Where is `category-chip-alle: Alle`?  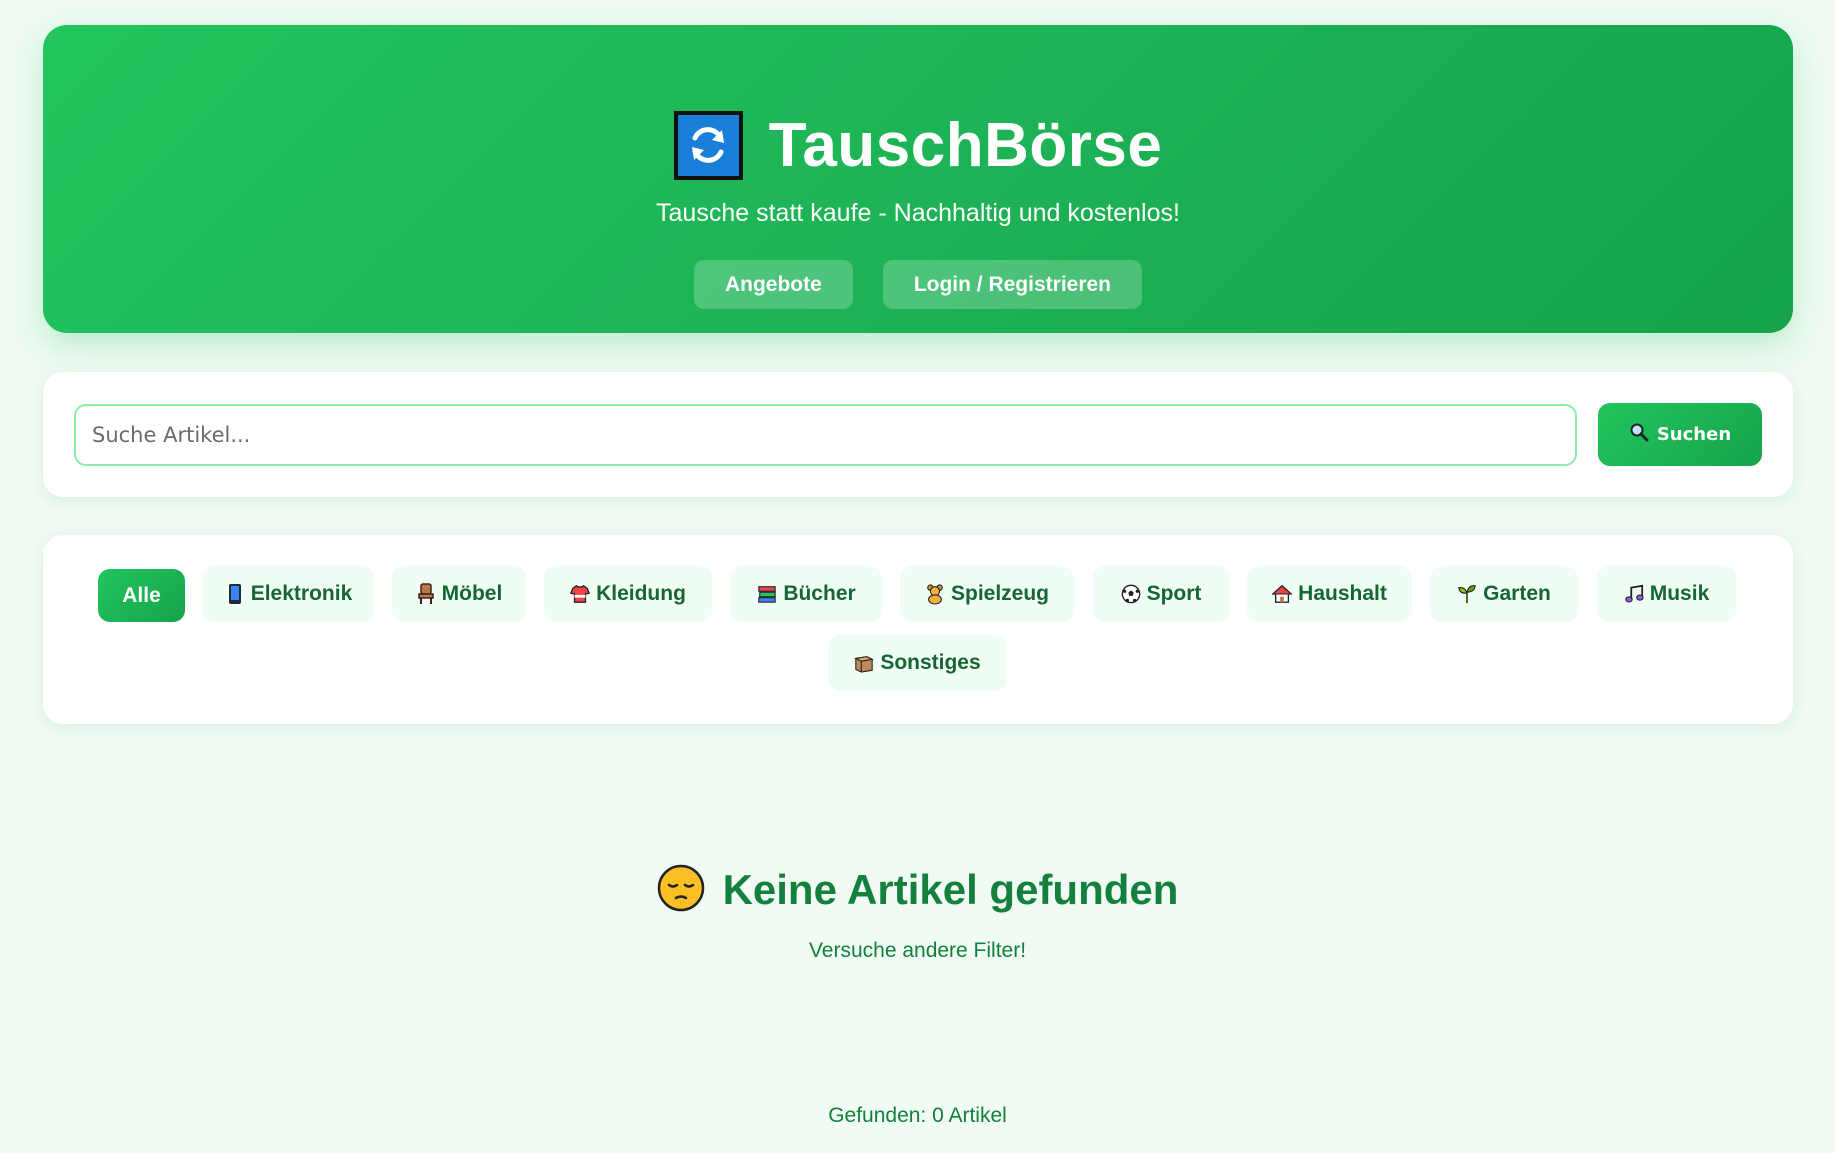 category-chip-alle: Alle is located at coordinates (141, 595).